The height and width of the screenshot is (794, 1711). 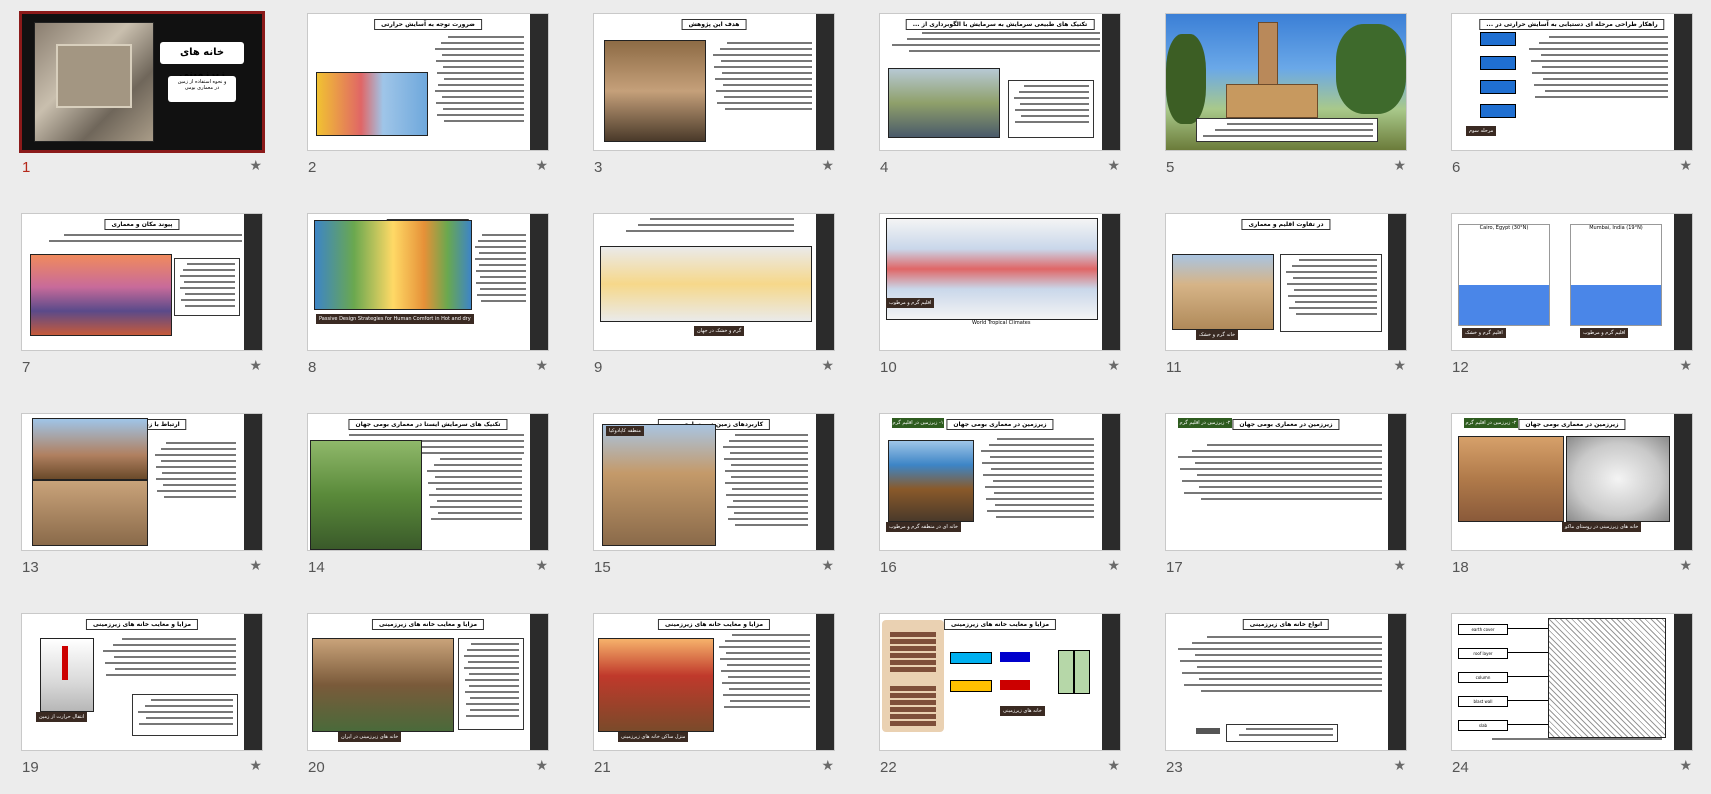 What do you see at coordinates (26, 167) in the screenshot?
I see `slide-number: 1` at bounding box center [26, 167].